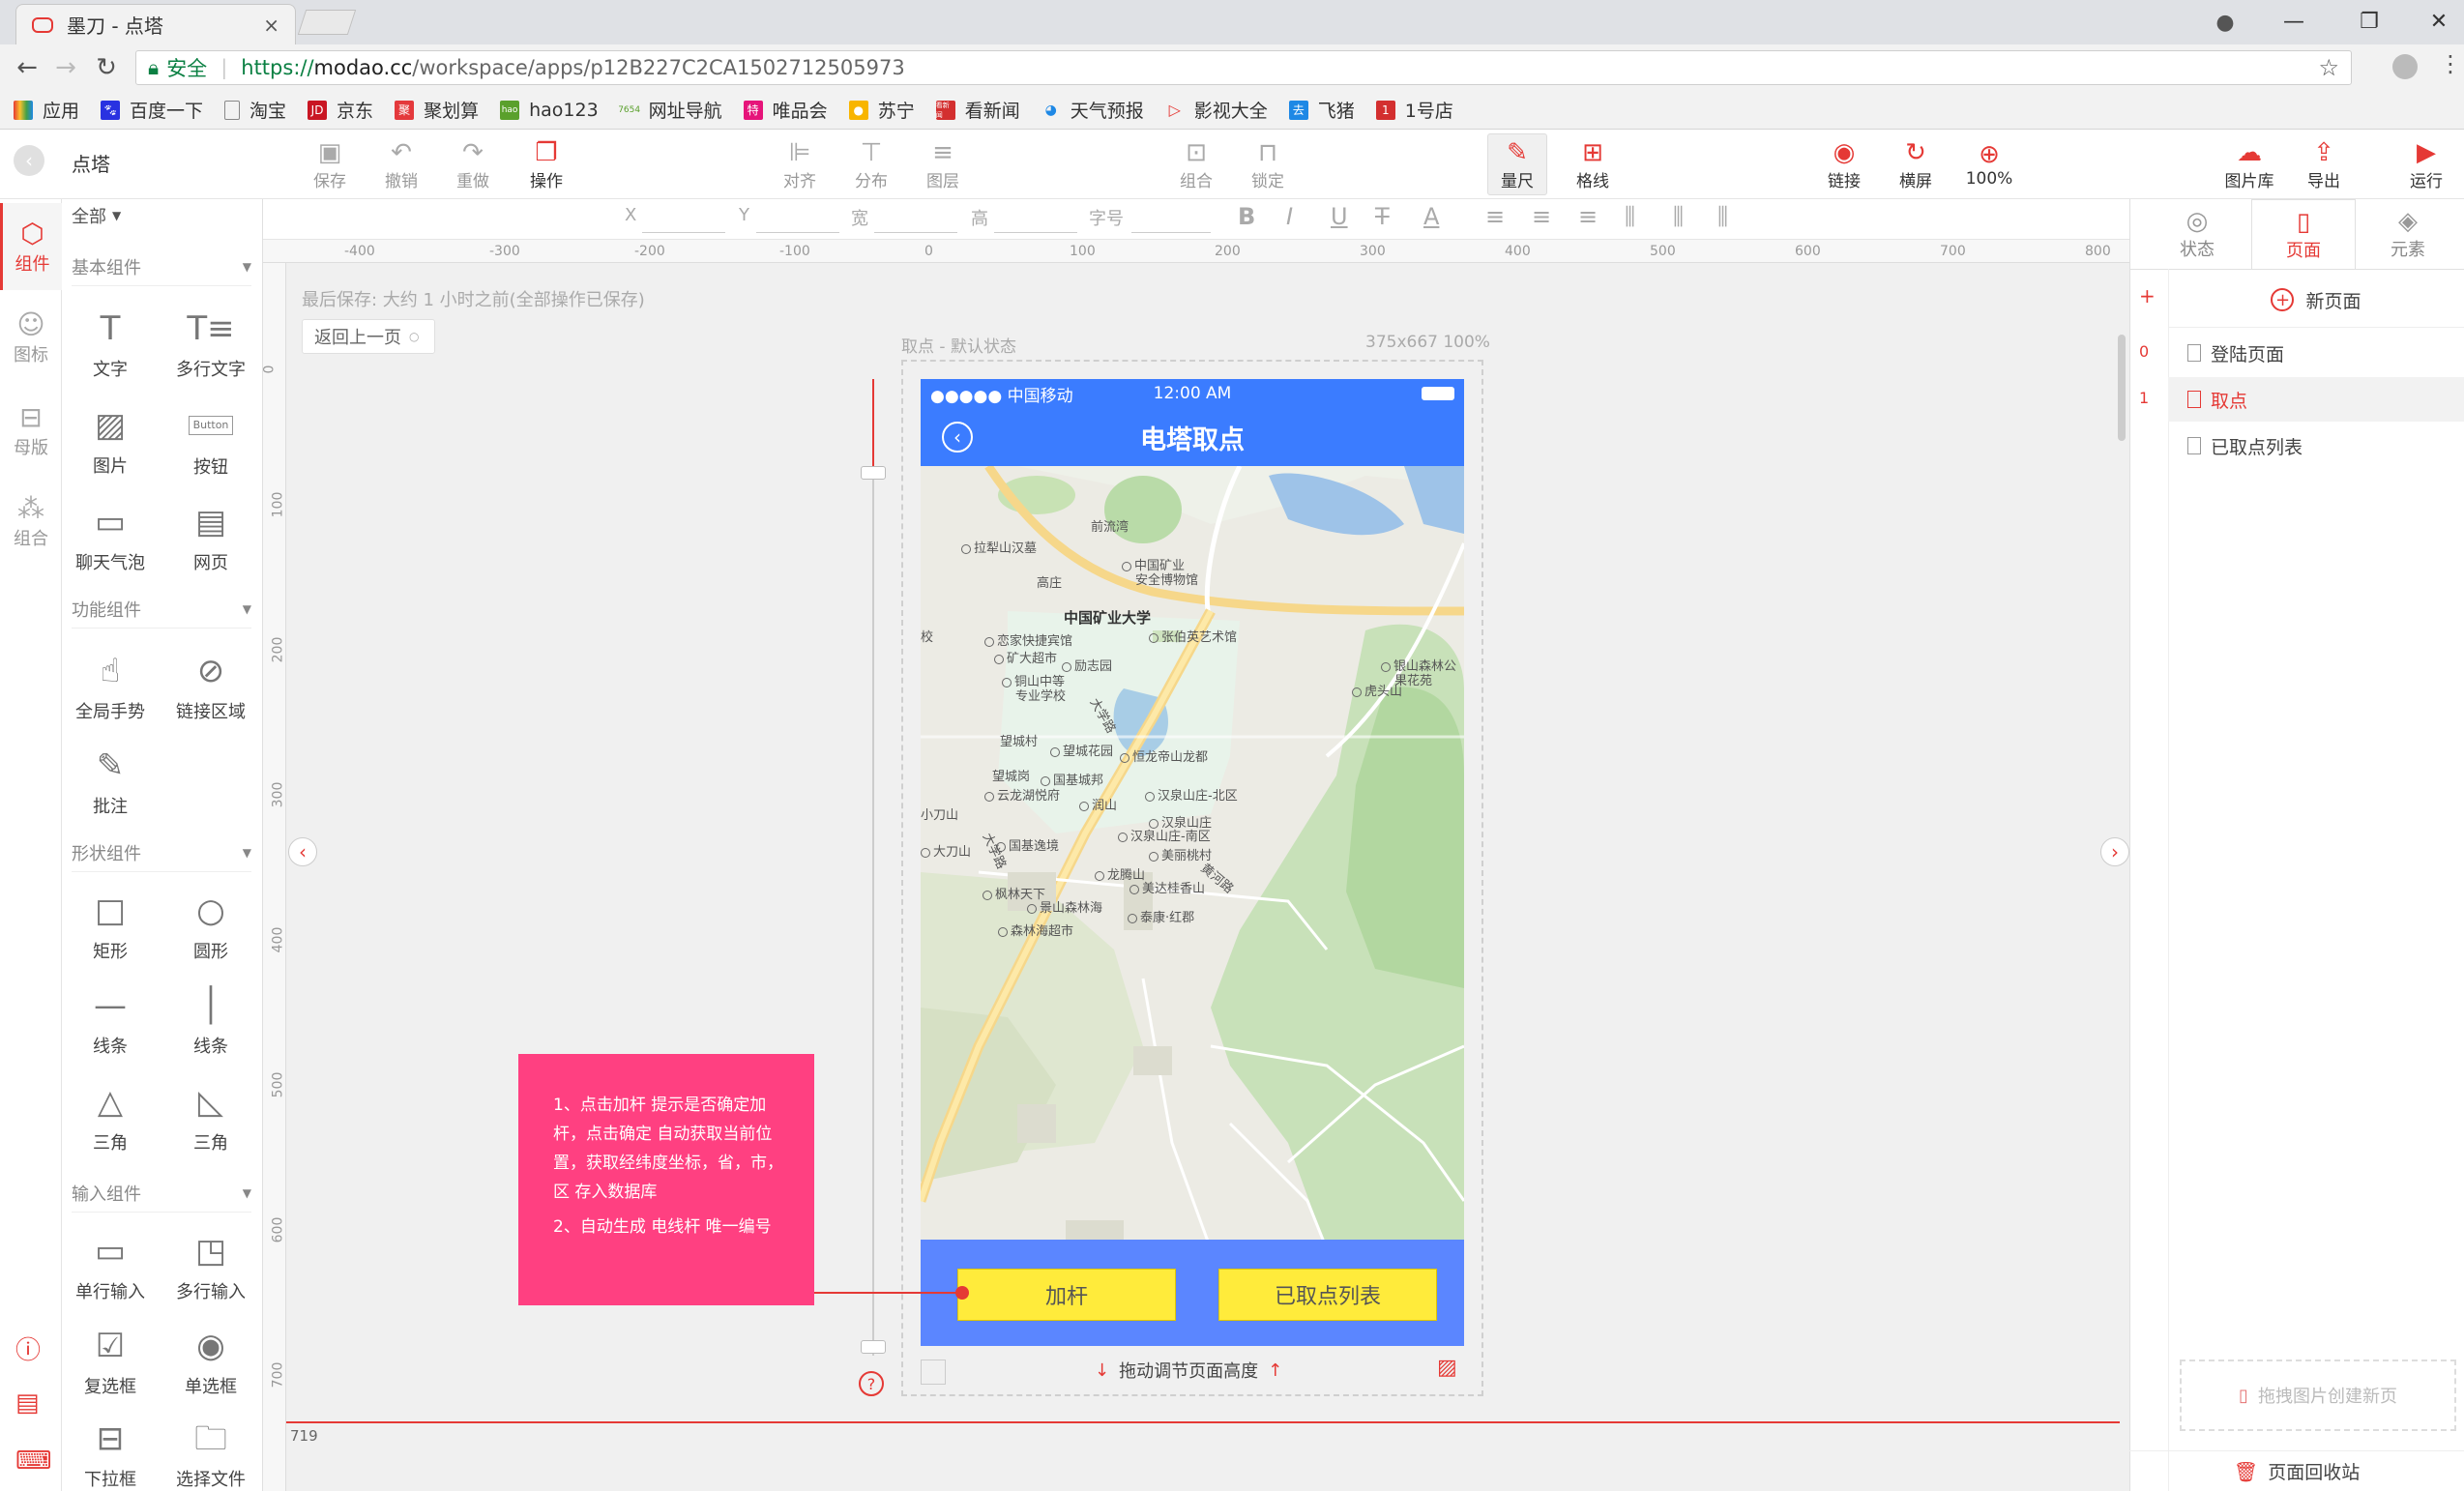 This screenshot has width=2464, height=1491. Describe the element at coordinates (210, 441) in the screenshot. I see `comp-button: Button 按钮` at that location.